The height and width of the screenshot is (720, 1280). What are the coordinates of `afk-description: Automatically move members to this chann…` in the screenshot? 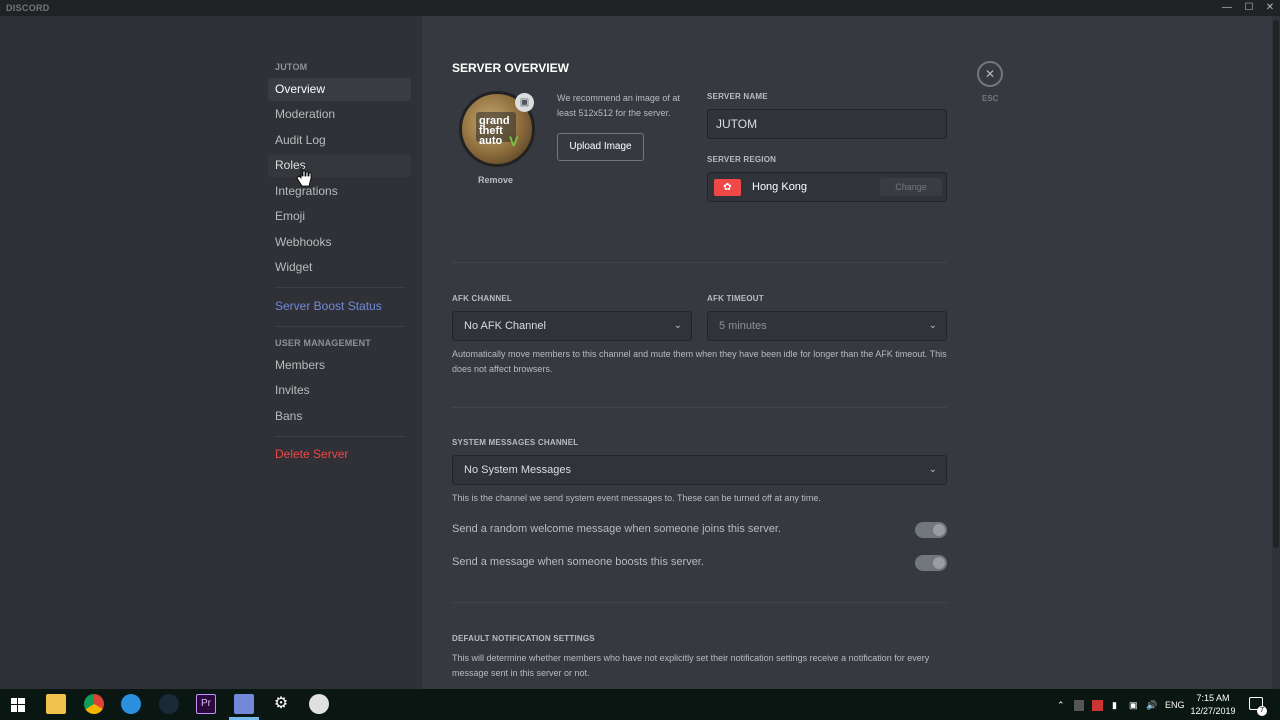 It's located at (699, 361).